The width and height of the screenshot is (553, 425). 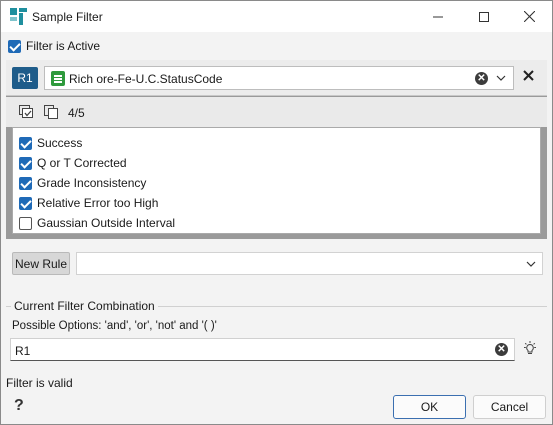 I want to click on close-window-button, so click(x=529, y=16).